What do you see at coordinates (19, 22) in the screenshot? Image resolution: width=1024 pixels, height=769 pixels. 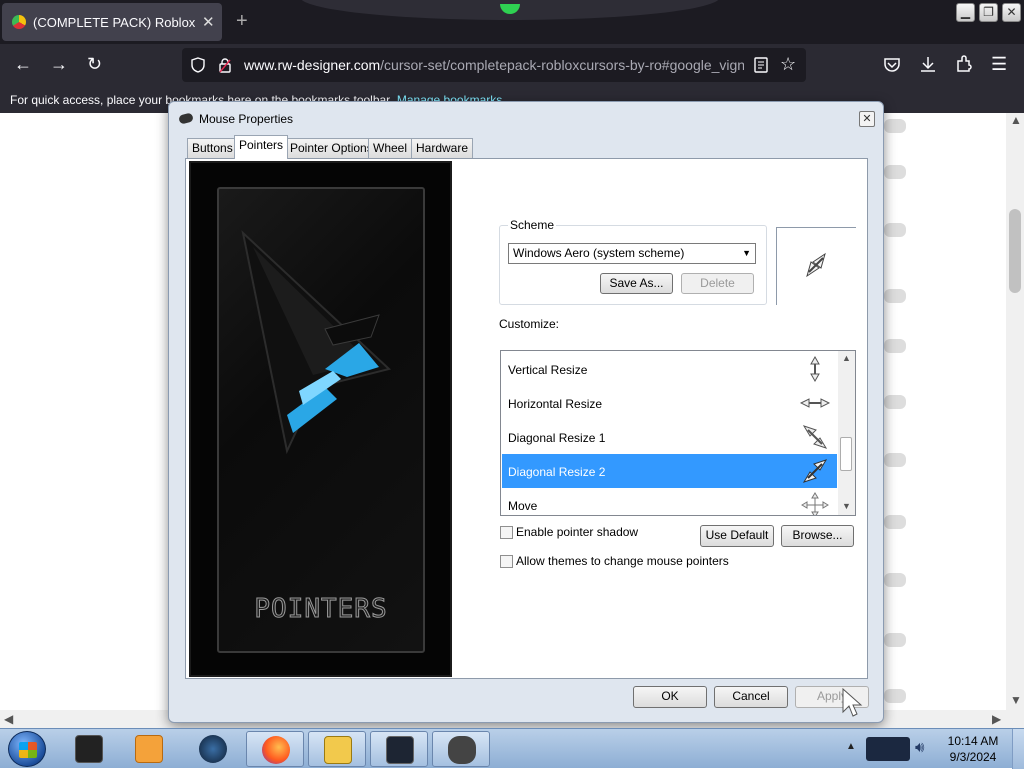 I see `site-favicon-icon` at bounding box center [19, 22].